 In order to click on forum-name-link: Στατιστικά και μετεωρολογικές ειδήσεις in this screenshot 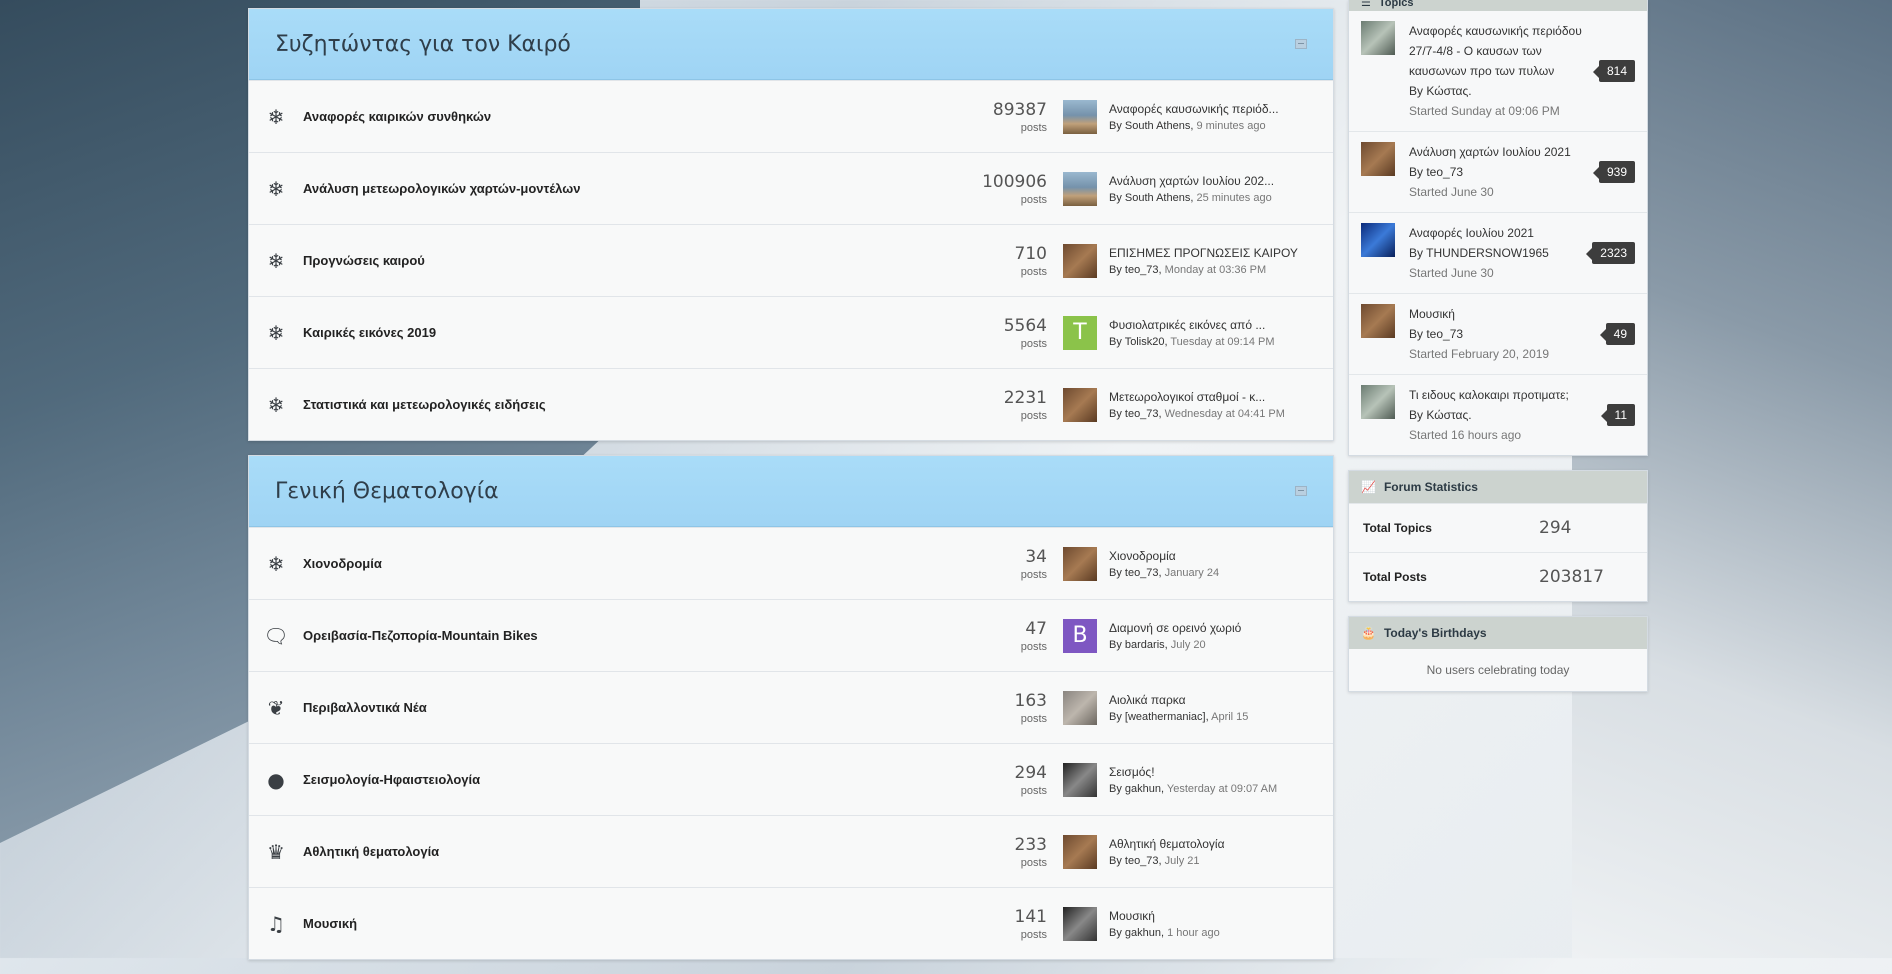, I will do `click(625, 404)`.